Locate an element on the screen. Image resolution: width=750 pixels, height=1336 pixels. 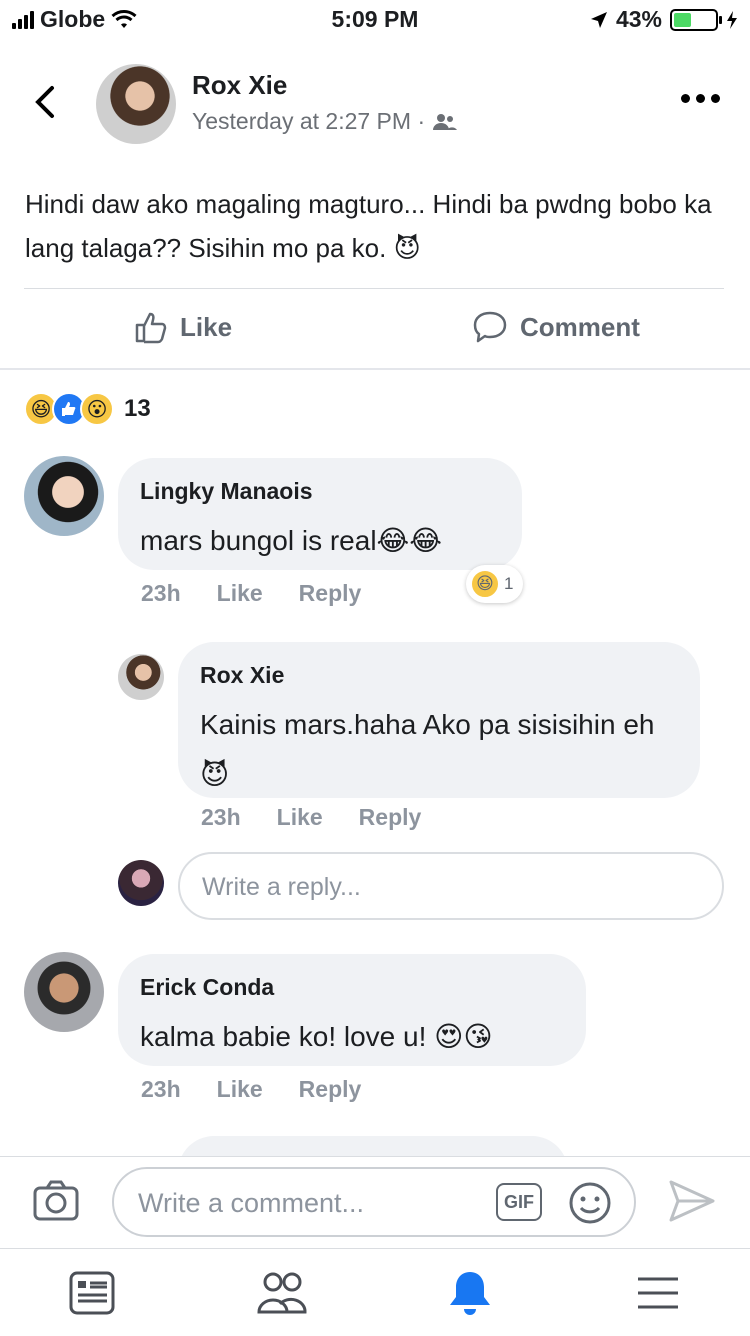
send-icon is located at coordinates (692, 1201).